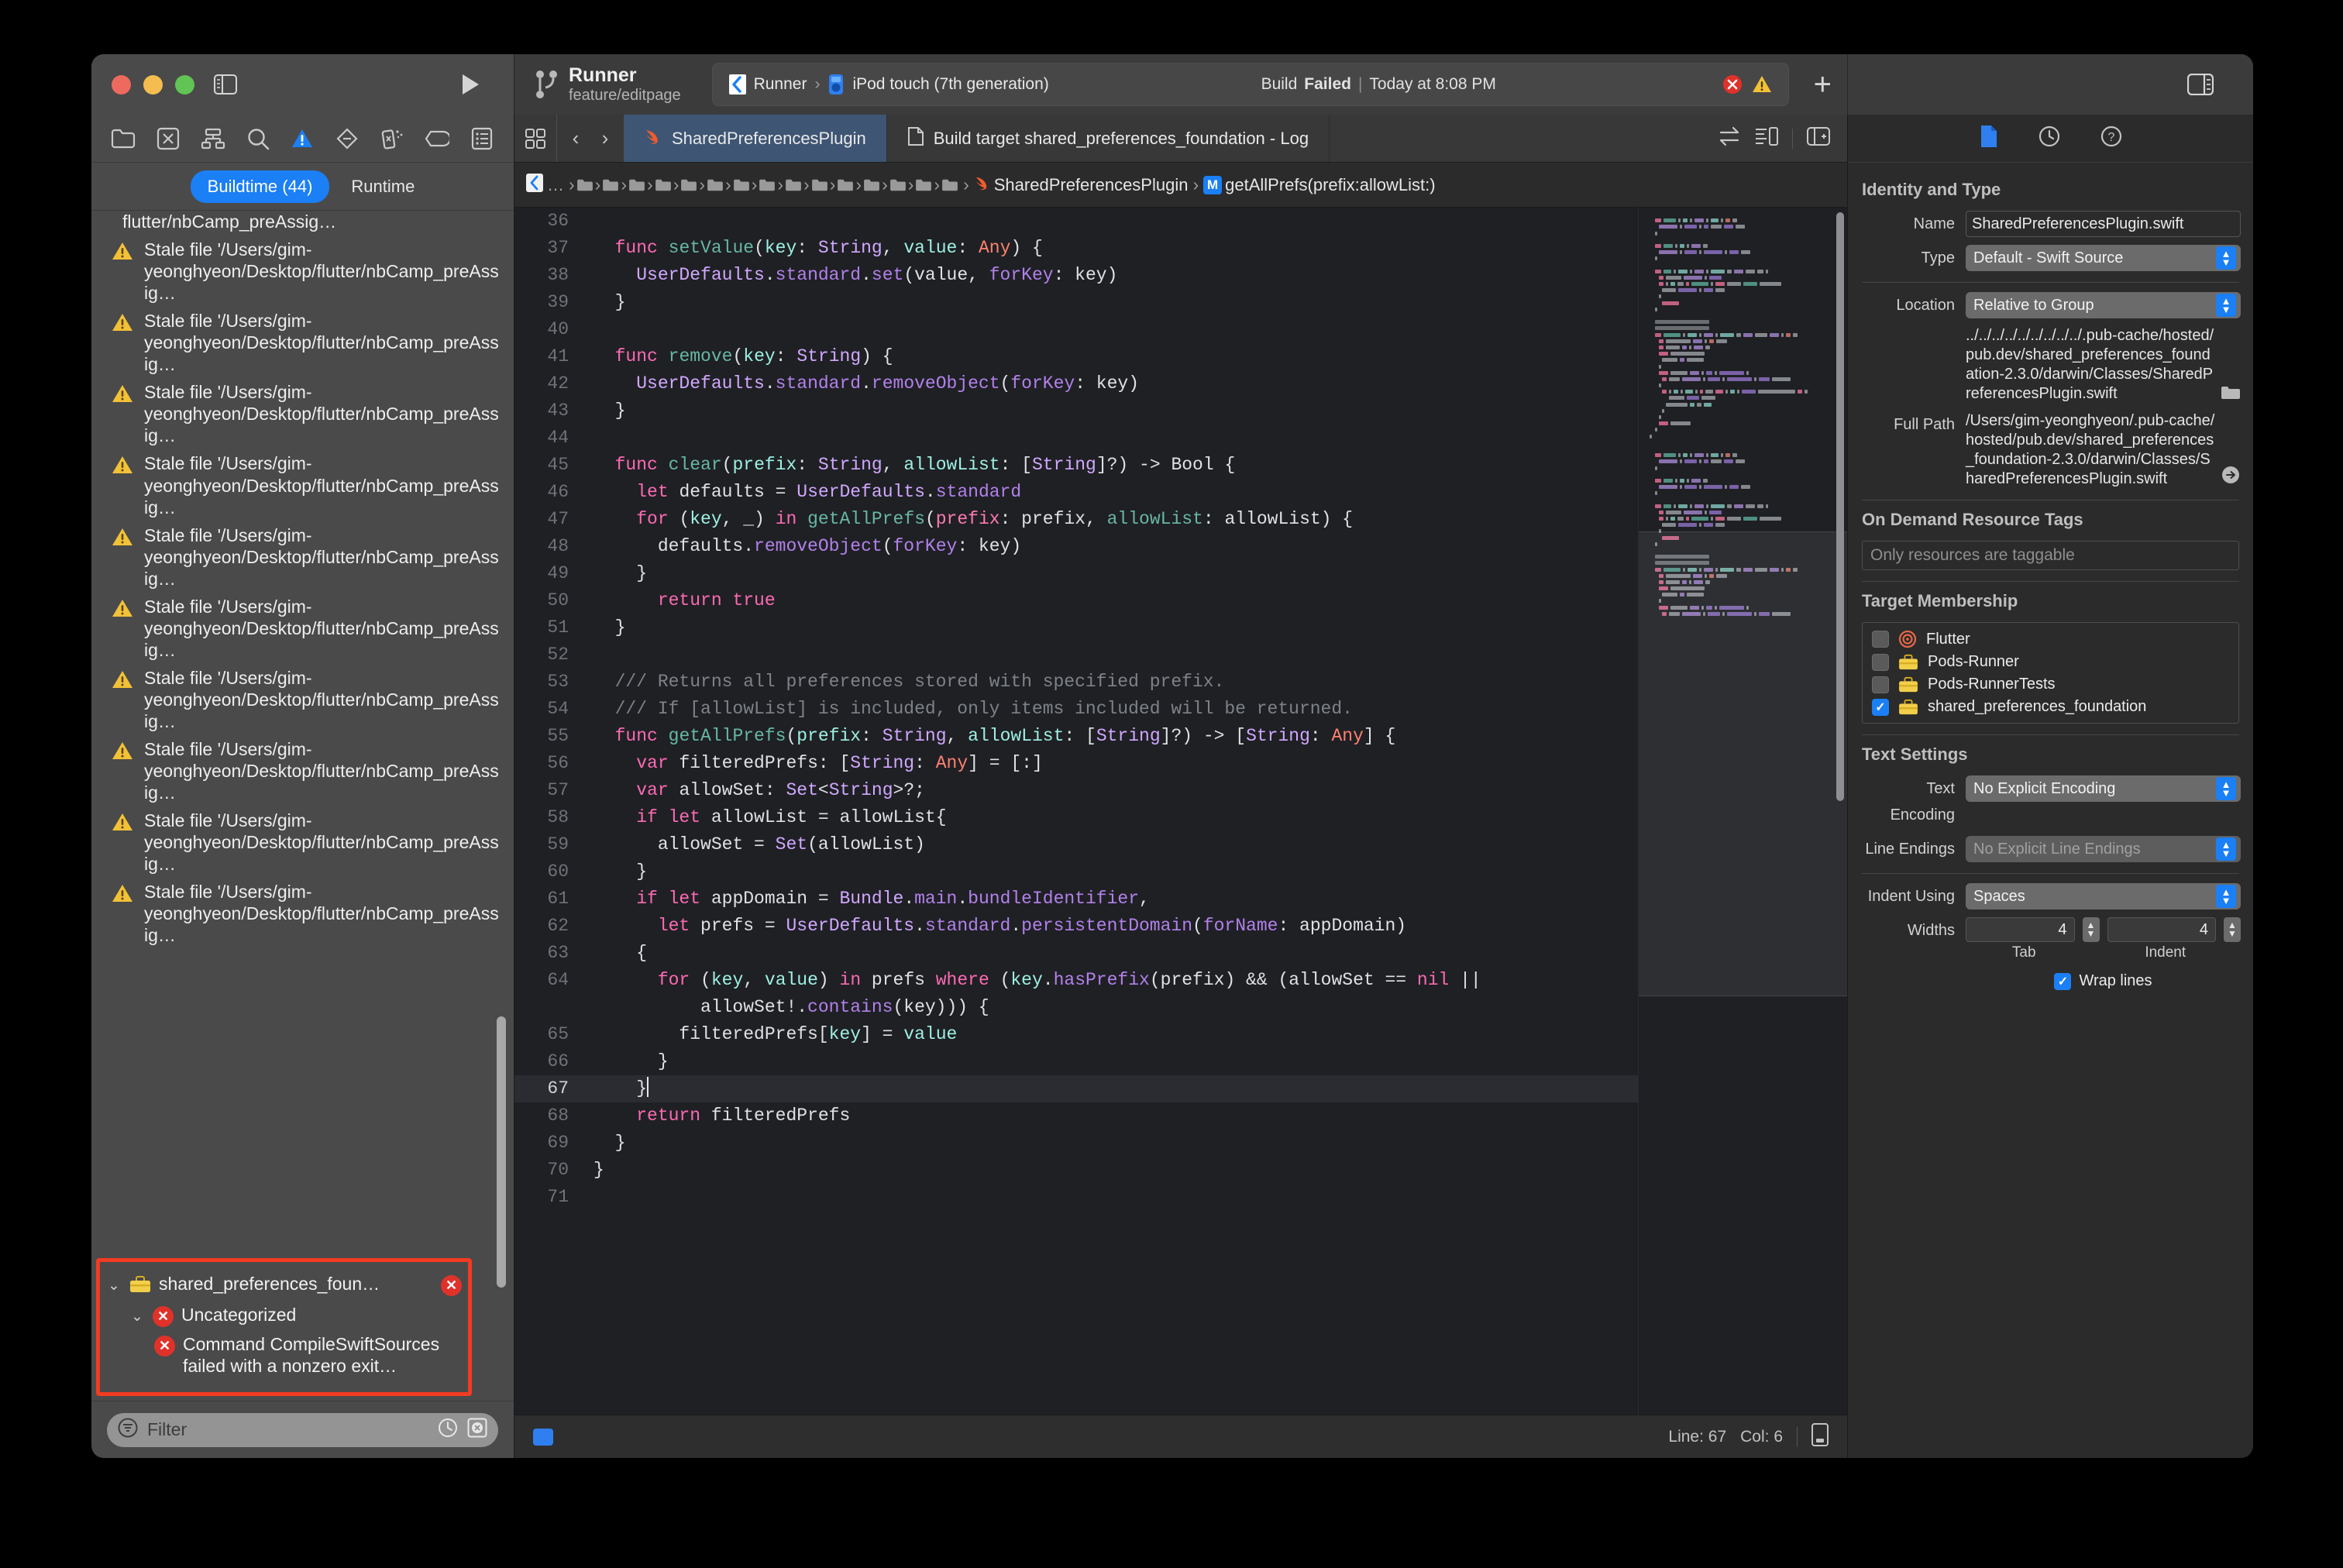  I want to click on code-line: 51 }, so click(1076, 627).